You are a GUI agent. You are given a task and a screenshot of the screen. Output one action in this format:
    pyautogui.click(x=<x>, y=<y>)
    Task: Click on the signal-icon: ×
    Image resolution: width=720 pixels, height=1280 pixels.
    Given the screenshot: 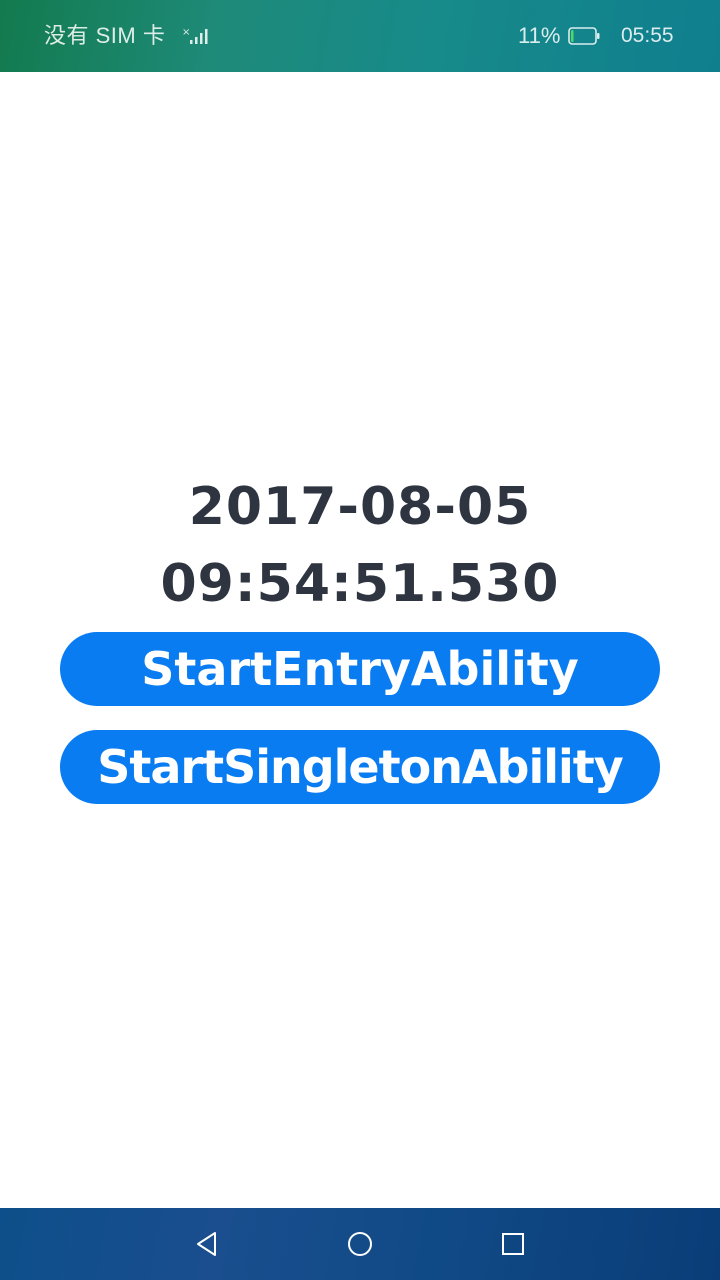 What is the action you would take?
    pyautogui.click(x=196, y=36)
    